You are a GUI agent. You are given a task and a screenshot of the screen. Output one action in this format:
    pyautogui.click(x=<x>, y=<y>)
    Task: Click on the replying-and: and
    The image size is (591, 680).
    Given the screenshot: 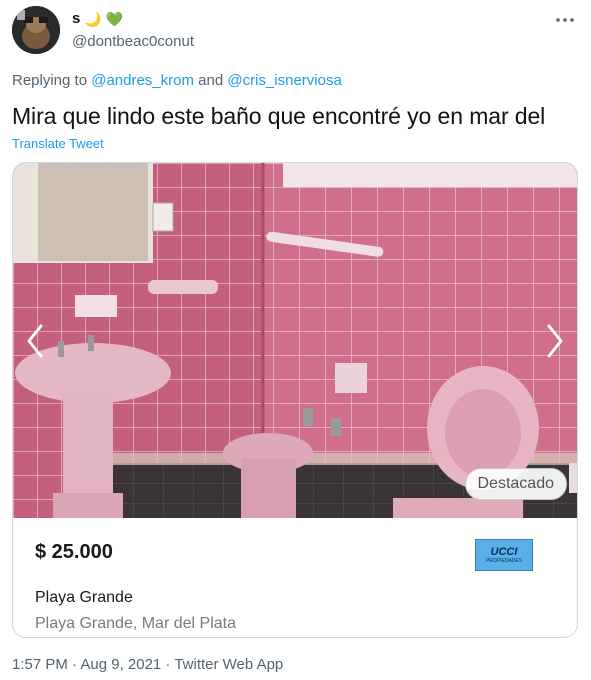 What is the action you would take?
    pyautogui.click(x=211, y=80)
    